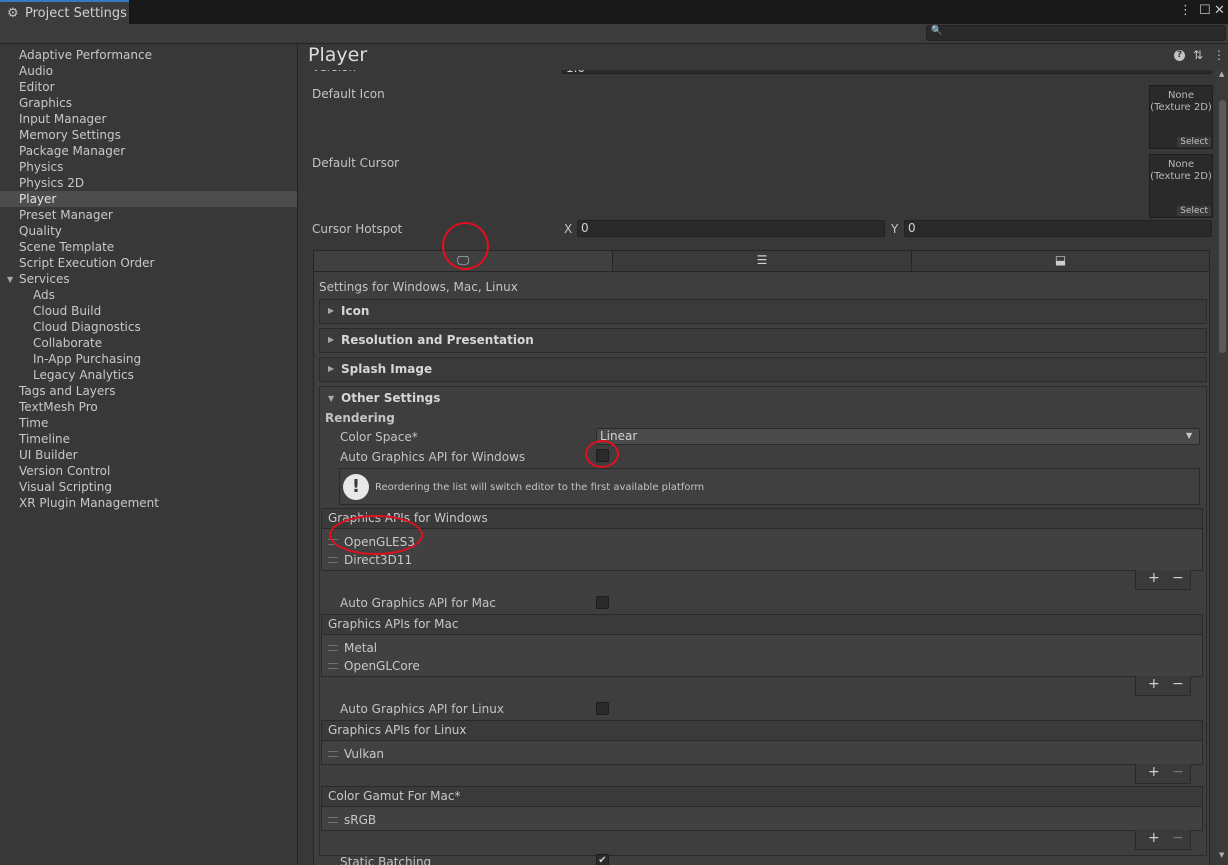  What do you see at coordinates (148, 199) in the screenshot?
I see `sidebar-item-player: Player` at bounding box center [148, 199].